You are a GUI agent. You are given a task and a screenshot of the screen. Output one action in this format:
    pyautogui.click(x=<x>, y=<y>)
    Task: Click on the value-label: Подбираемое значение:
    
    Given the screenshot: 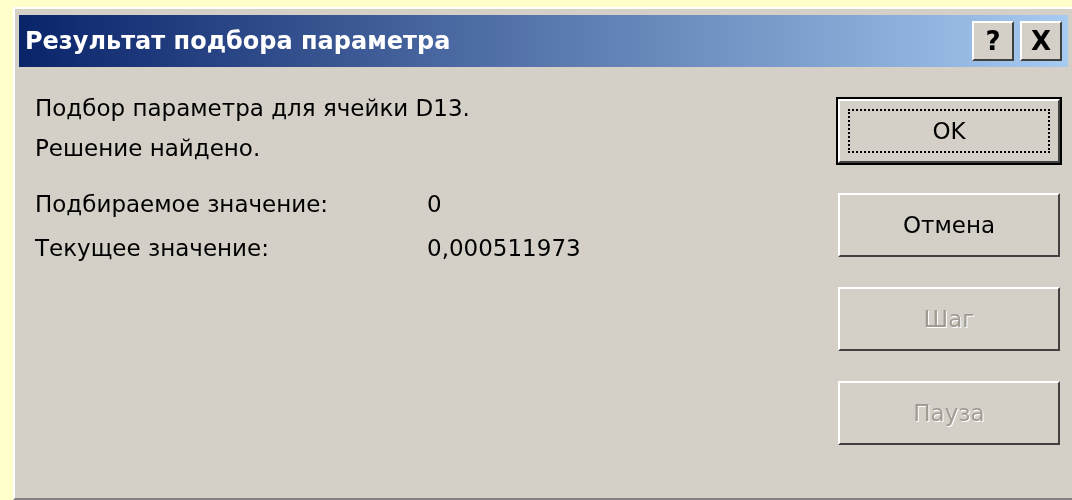 What is the action you would take?
    pyautogui.click(x=182, y=204)
    